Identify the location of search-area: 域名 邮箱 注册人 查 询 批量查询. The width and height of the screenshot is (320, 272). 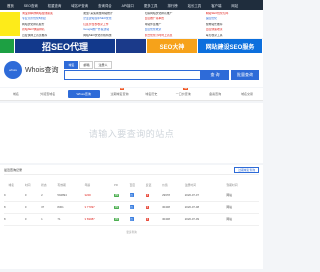
(161, 70).